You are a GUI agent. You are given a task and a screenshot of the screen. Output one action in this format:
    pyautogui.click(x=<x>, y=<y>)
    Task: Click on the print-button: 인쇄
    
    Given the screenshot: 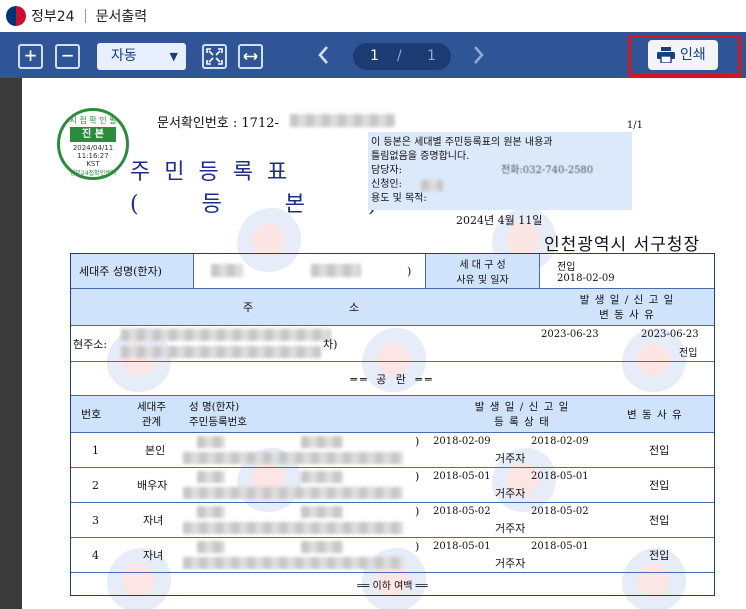 What is the action you would take?
    pyautogui.click(x=683, y=55)
    